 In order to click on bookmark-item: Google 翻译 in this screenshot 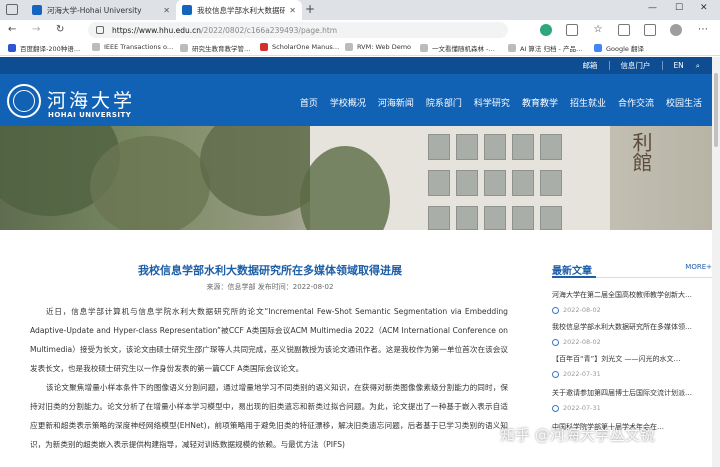, I will do `click(619, 48)`.